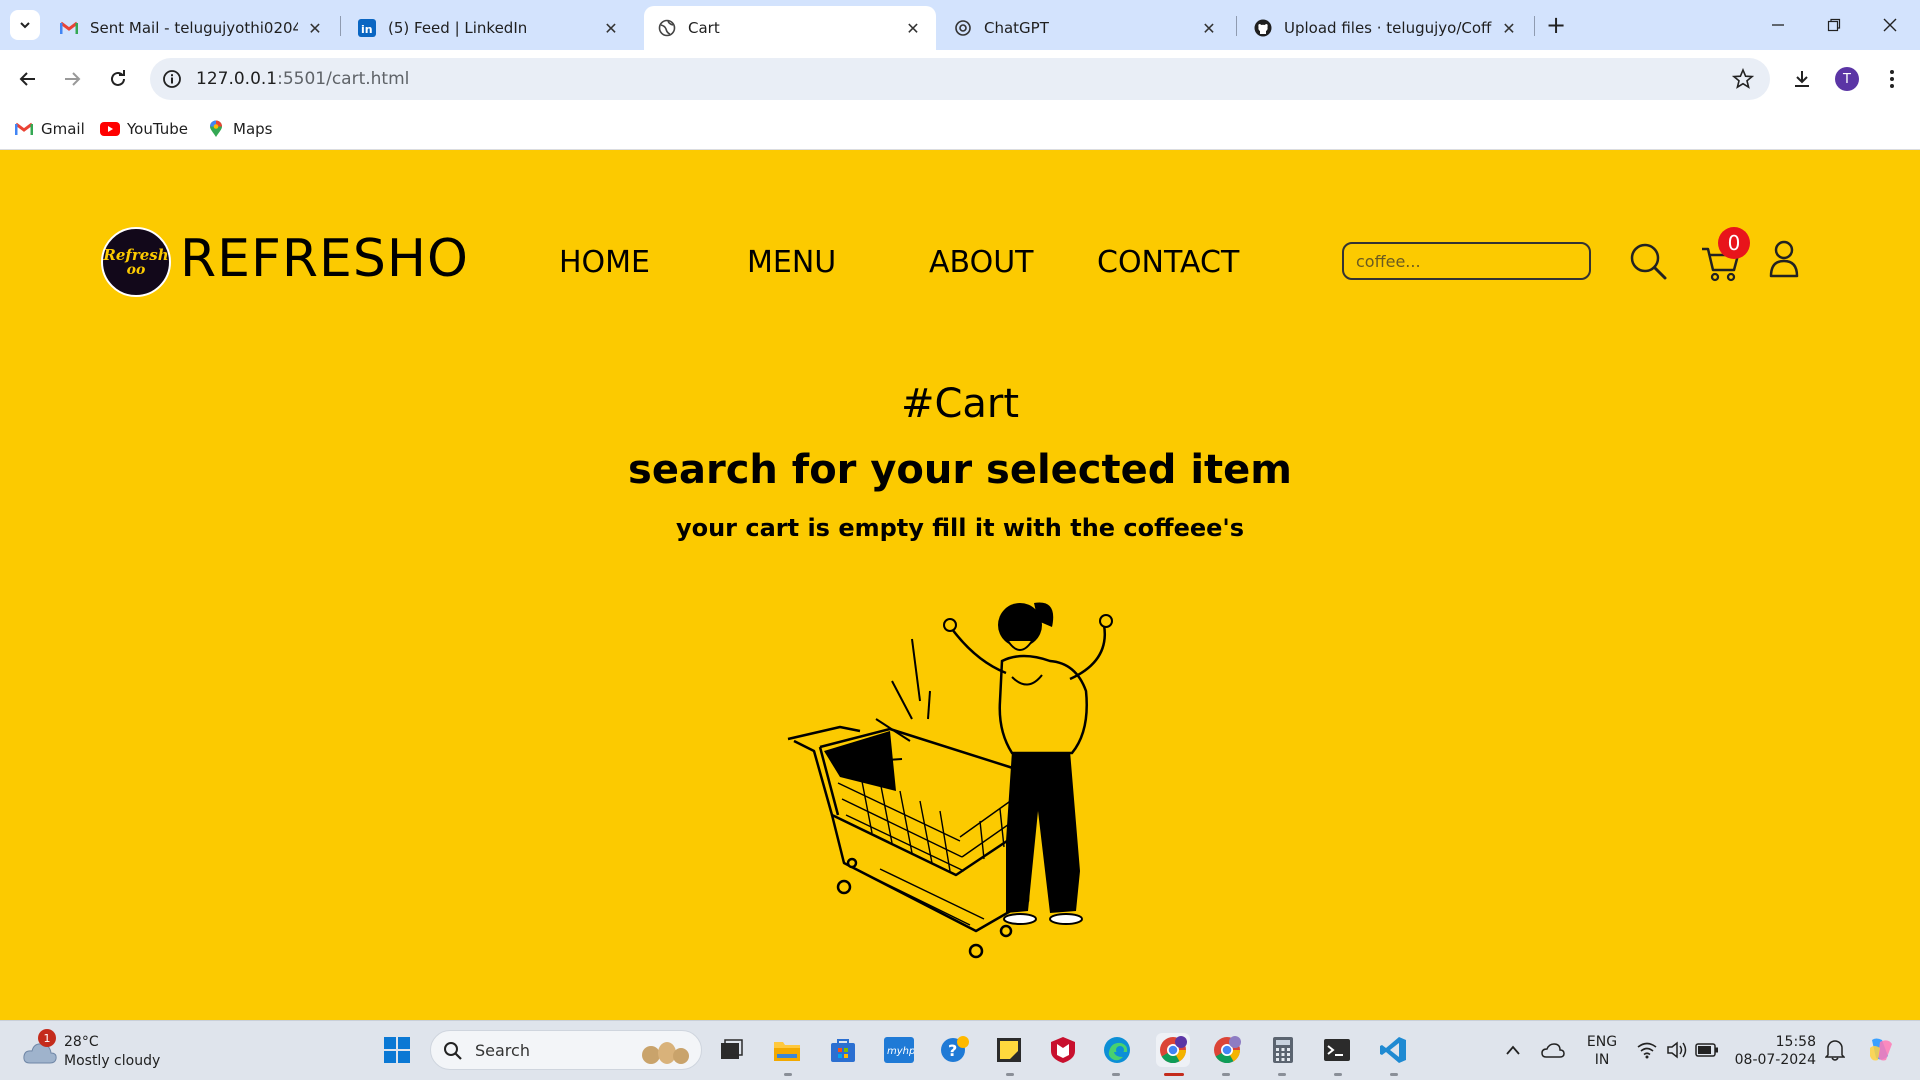 This screenshot has height=1080, width=1920. I want to click on star-icon, so click(1743, 79).